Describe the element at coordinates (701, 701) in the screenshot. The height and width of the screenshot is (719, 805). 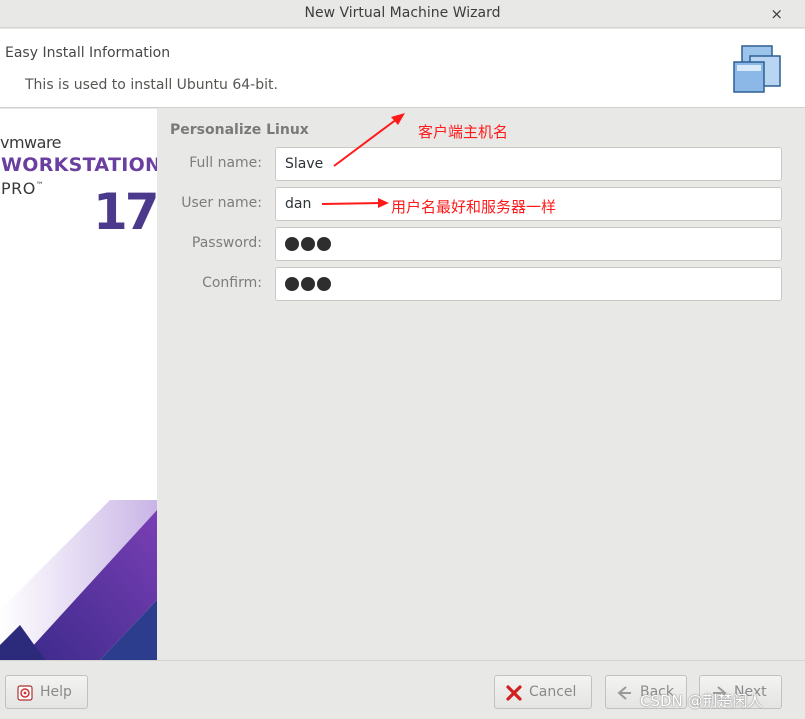
I see `csdn-watermark: CSDN @荆楚闲人` at that location.